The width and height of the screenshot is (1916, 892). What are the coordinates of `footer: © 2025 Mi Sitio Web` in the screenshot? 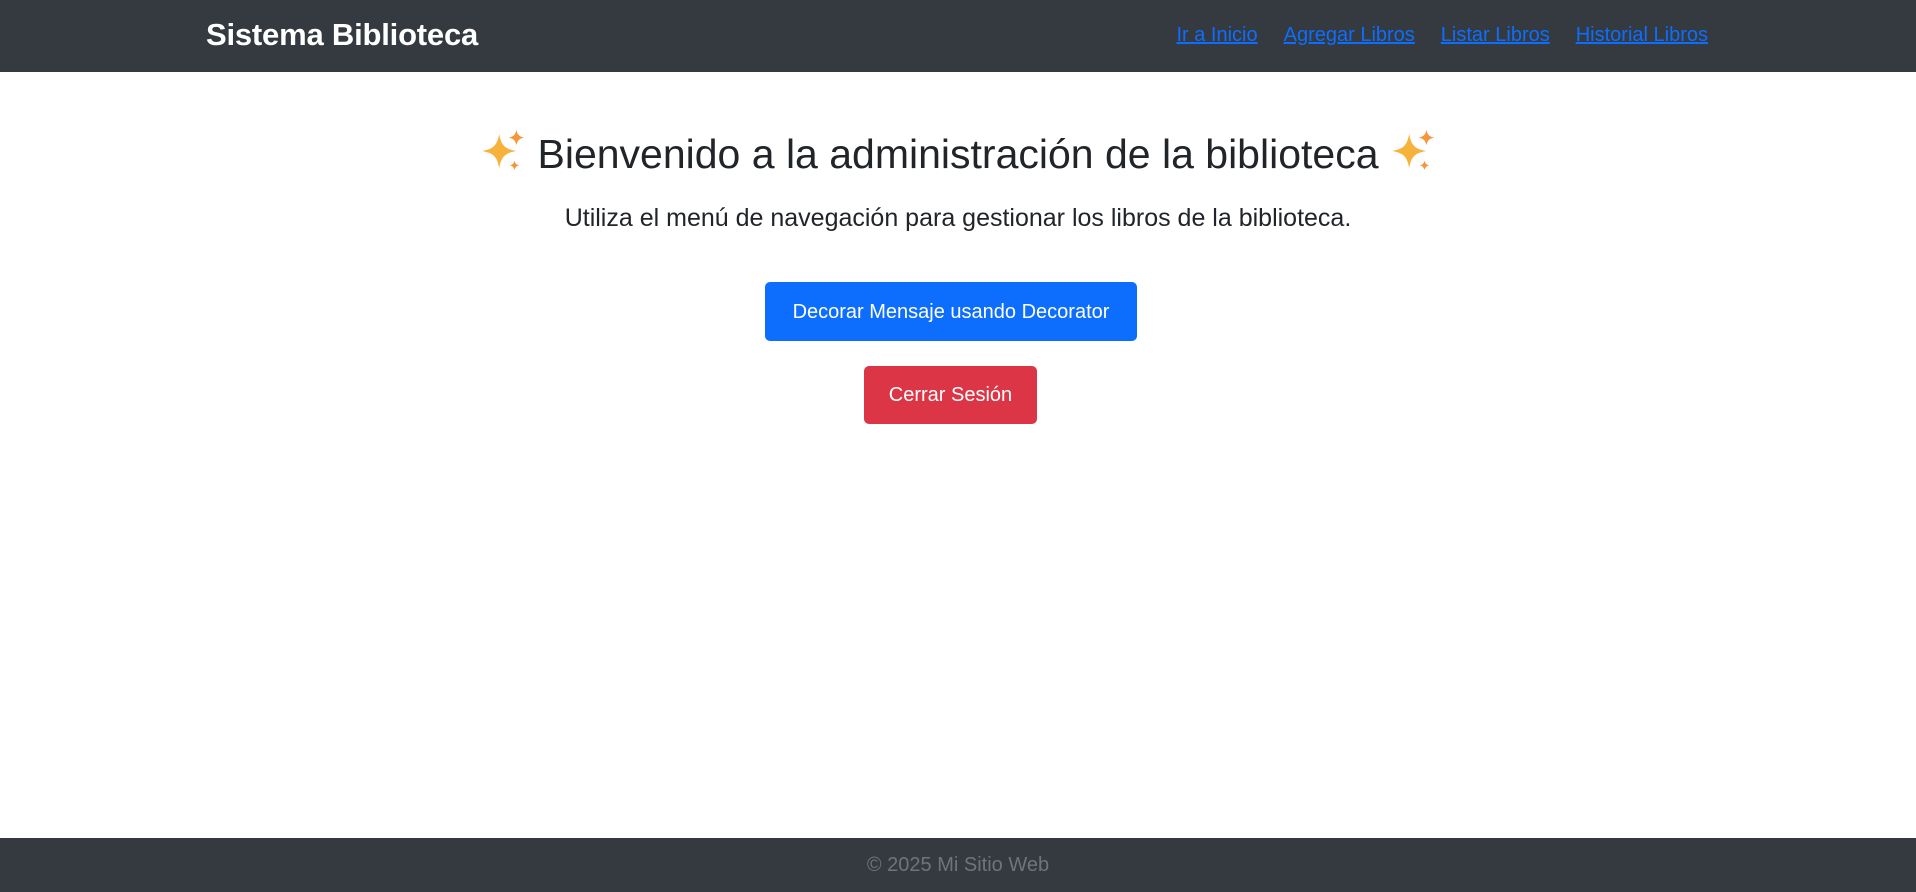 It's located at (958, 865).